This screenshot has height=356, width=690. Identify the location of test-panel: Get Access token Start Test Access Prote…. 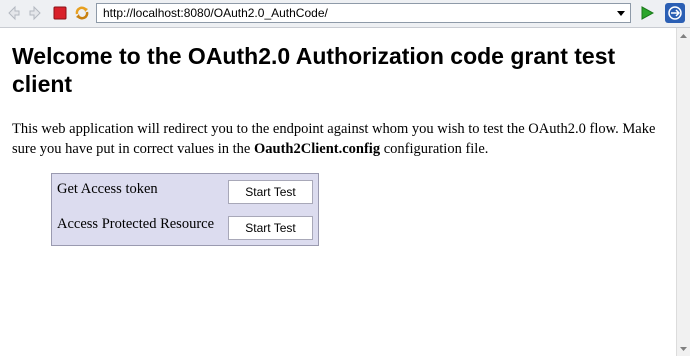
(185, 209).